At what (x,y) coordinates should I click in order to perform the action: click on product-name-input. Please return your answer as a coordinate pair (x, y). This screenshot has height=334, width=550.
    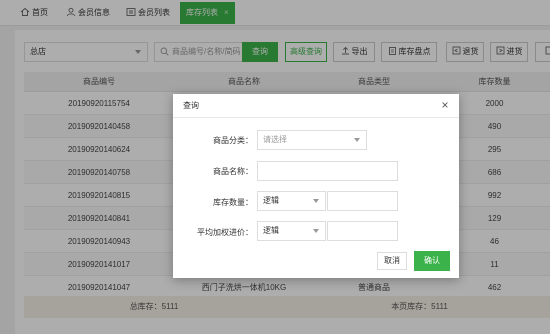
    Looking at the image, I should click on (327, 171).